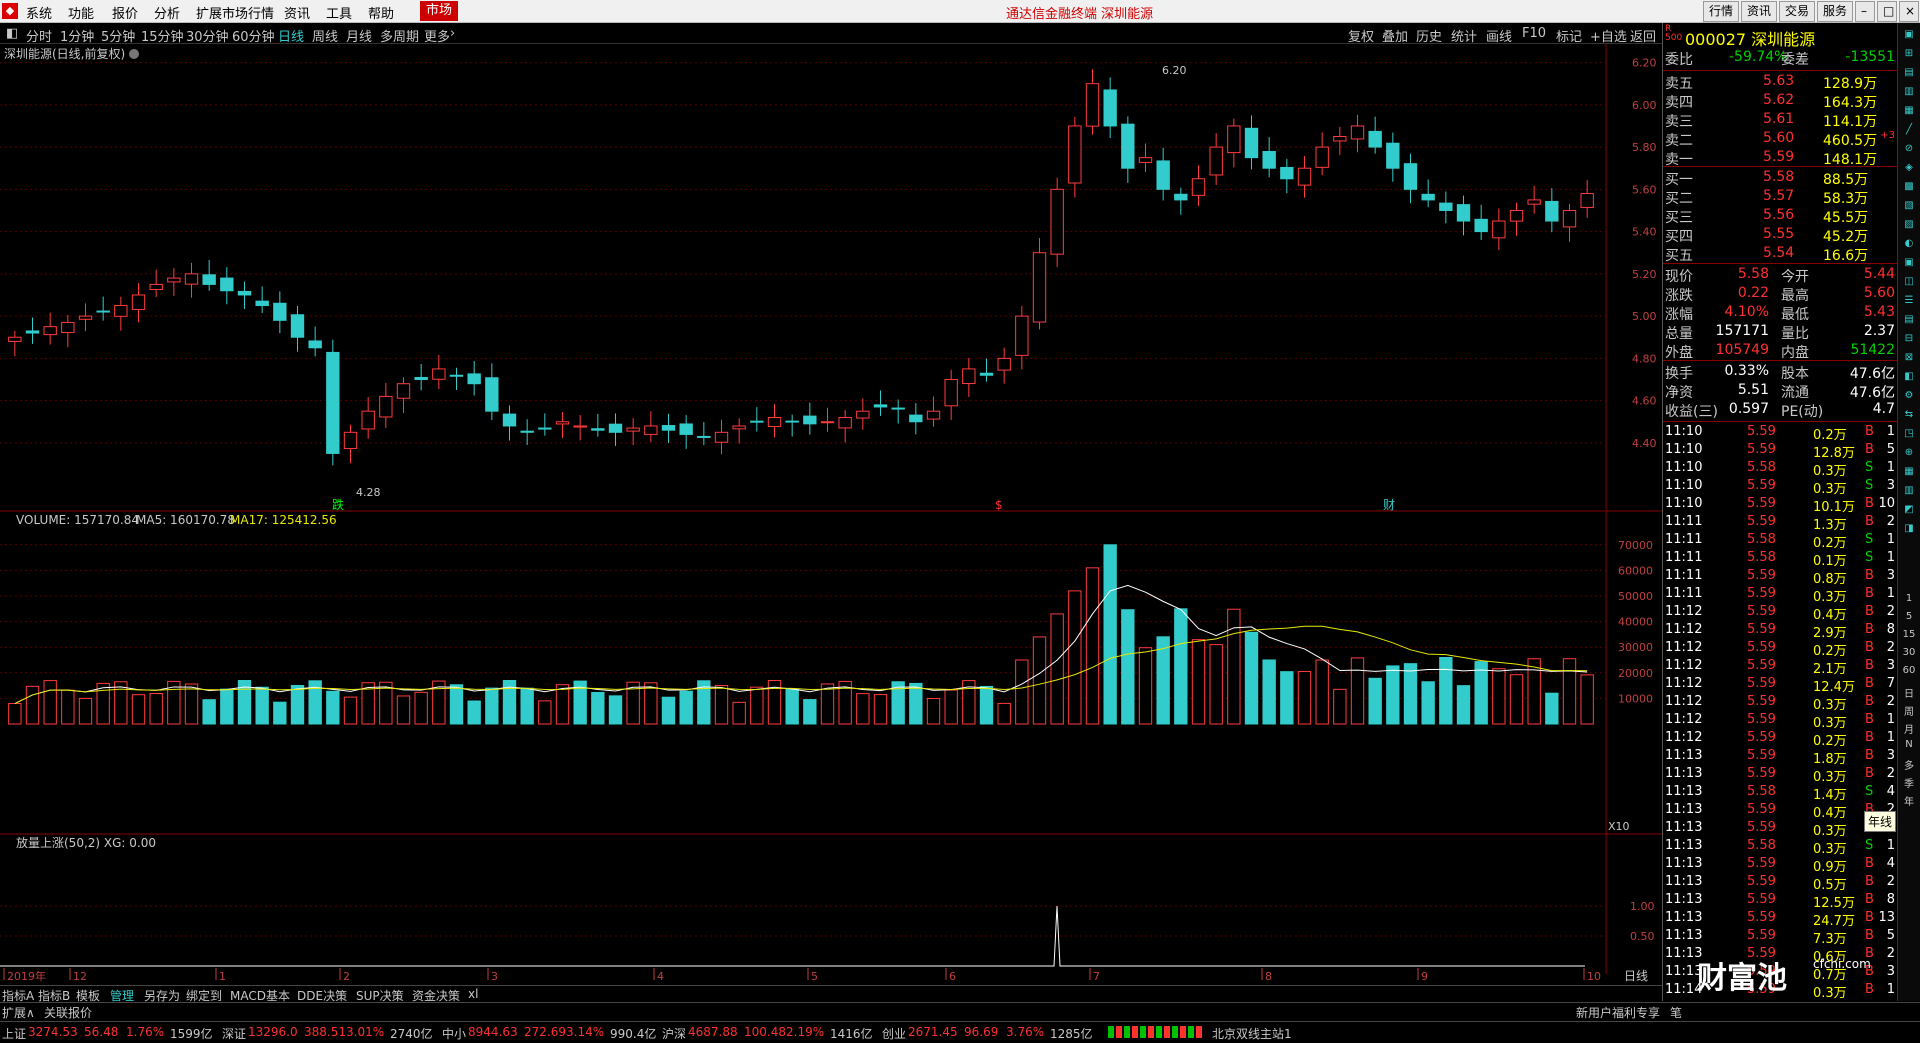 Image resolution: width=1920 pixels, height=1043 pixels. Describe the element at coordinates (162, 35) in the screenshot. I see `period-15min: 15分钟` at that location.